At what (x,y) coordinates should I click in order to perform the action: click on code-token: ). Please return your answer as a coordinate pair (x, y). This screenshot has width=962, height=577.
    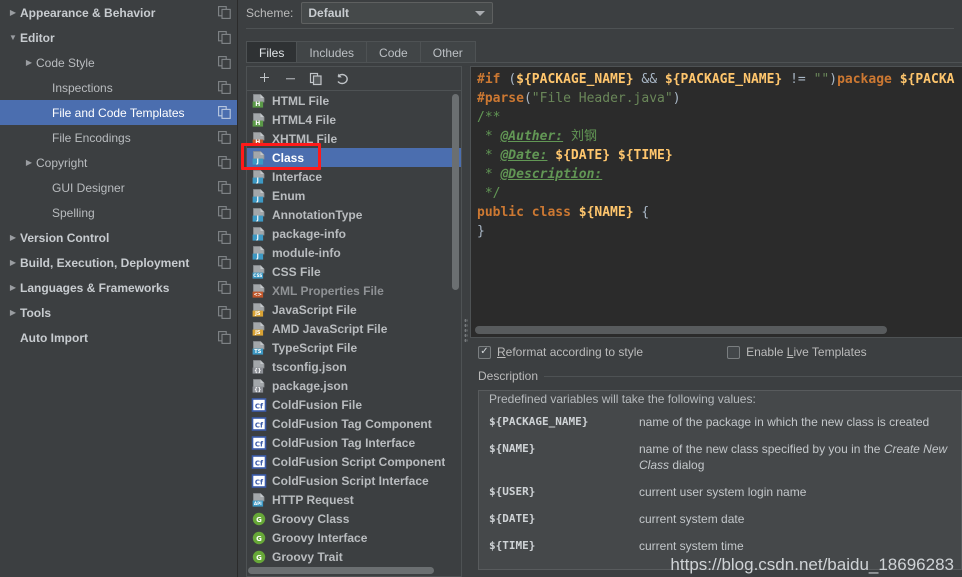
    Looking at the image, I should click on (676, 98).